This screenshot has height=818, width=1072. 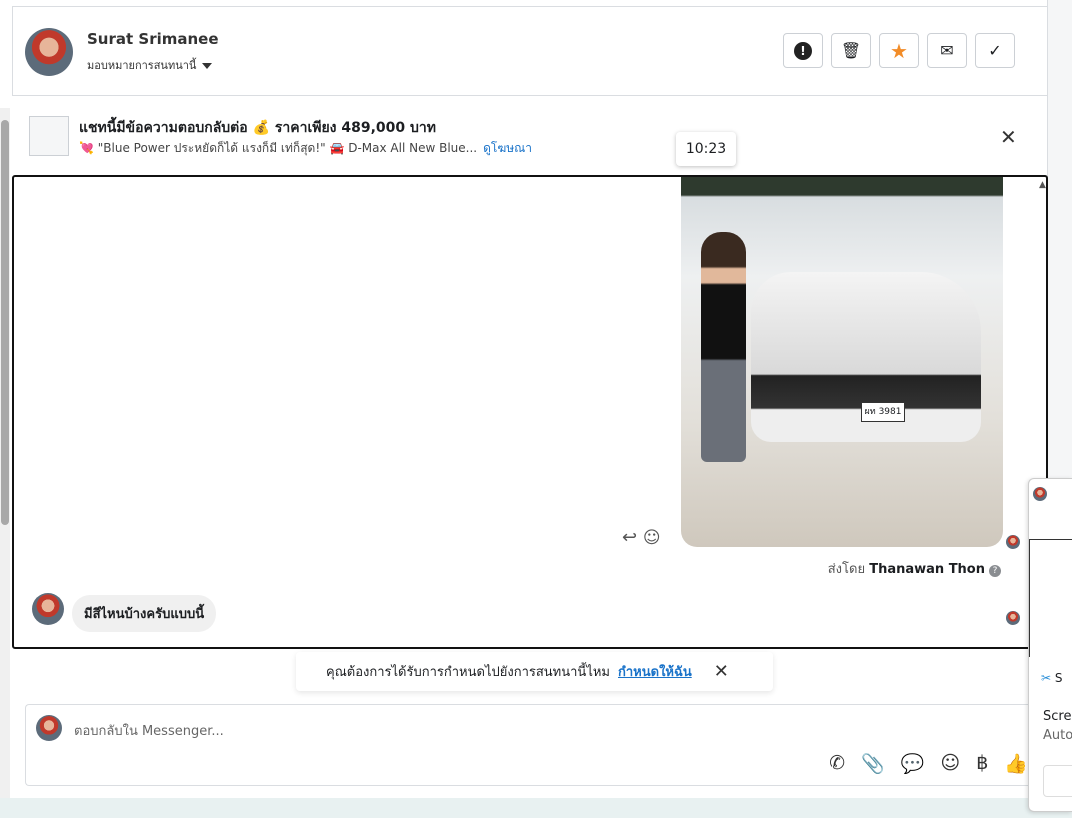 What do you see at coordinates (982, 763) in the screenshot?
I see `baht-icon: ฿` at bounding box center [982, 763].